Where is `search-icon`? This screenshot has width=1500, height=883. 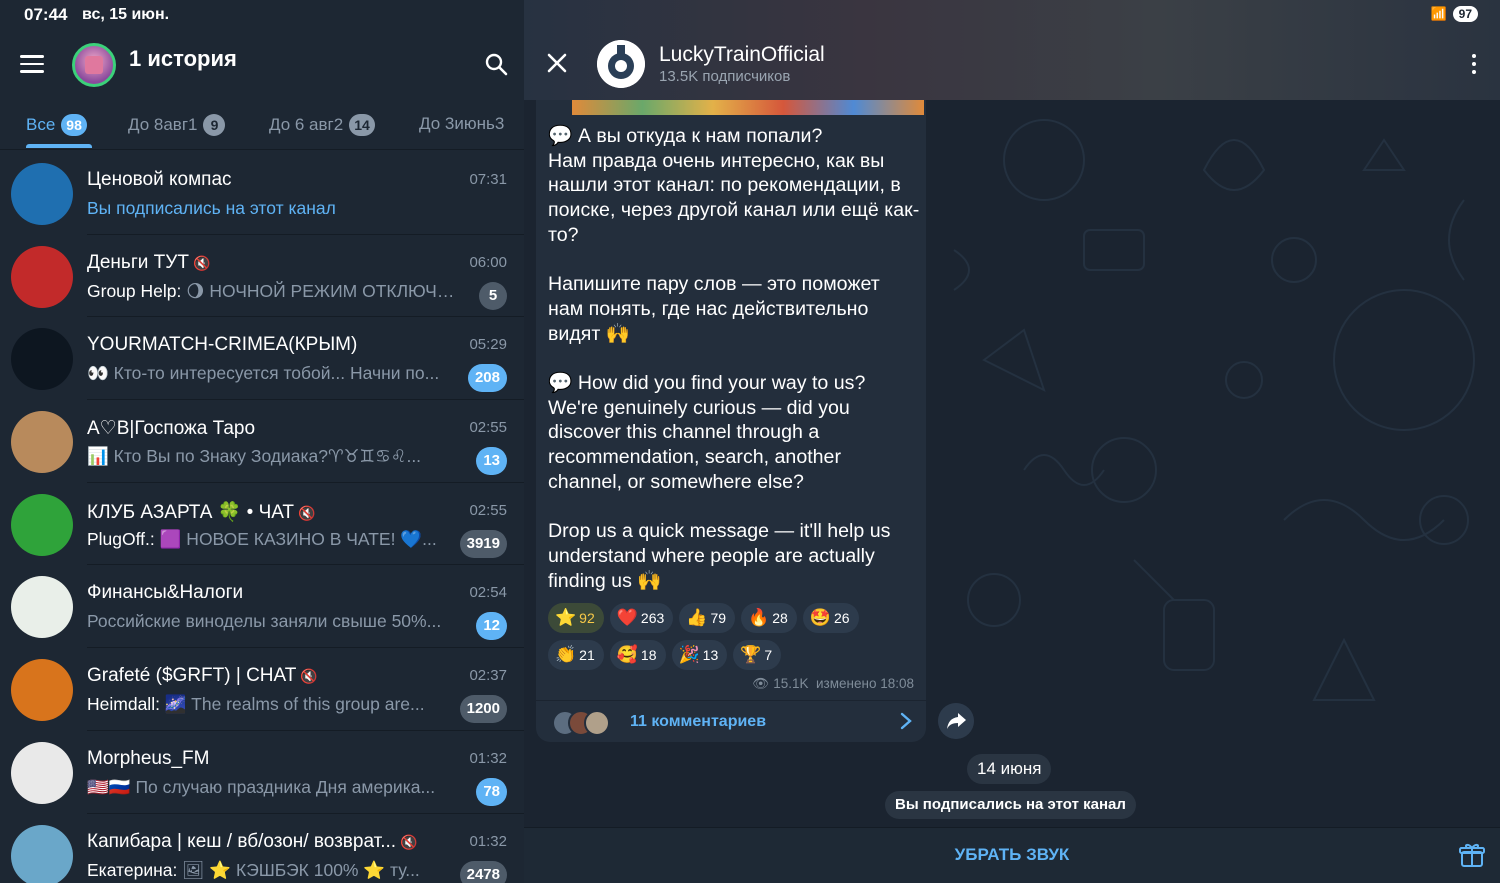 search-icon is located at coordinates (496, 64).